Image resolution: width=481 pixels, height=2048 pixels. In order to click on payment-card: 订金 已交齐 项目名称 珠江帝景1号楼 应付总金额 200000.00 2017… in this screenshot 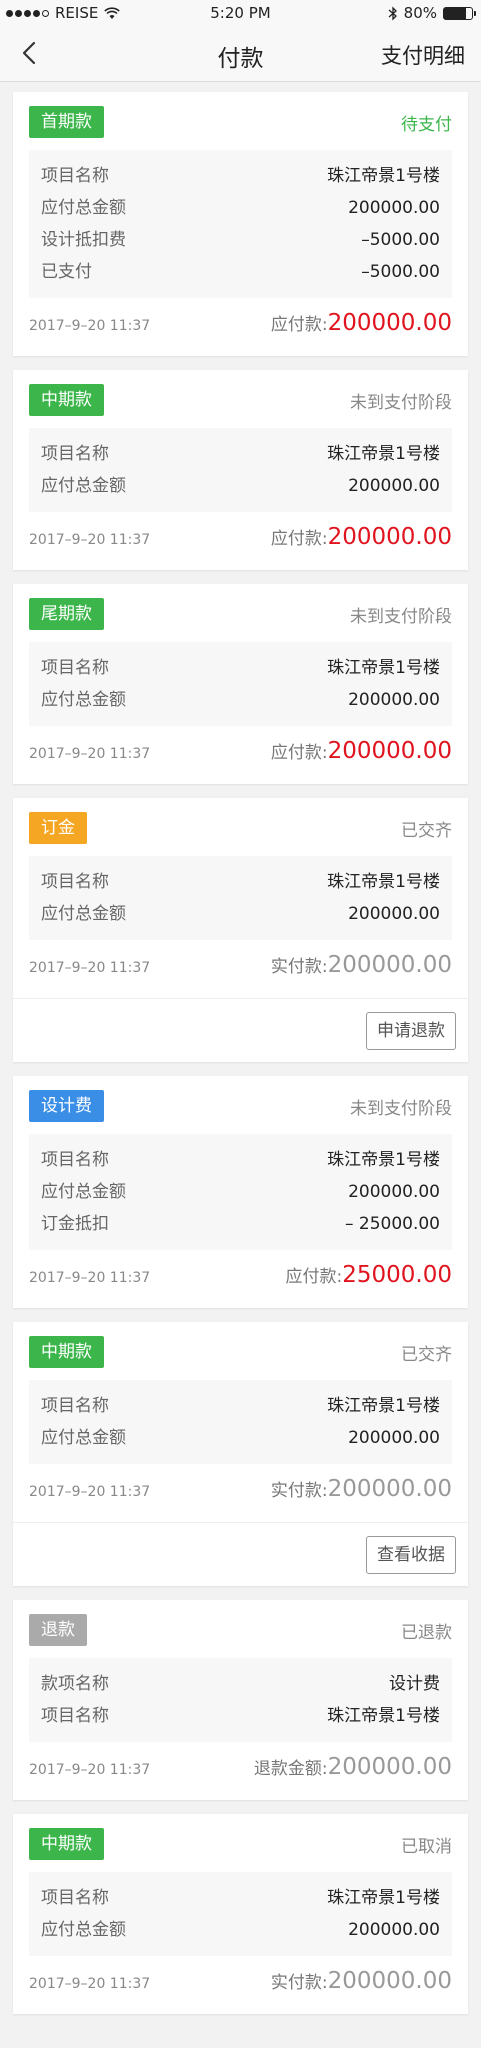, I will do `click(240, 930)`.